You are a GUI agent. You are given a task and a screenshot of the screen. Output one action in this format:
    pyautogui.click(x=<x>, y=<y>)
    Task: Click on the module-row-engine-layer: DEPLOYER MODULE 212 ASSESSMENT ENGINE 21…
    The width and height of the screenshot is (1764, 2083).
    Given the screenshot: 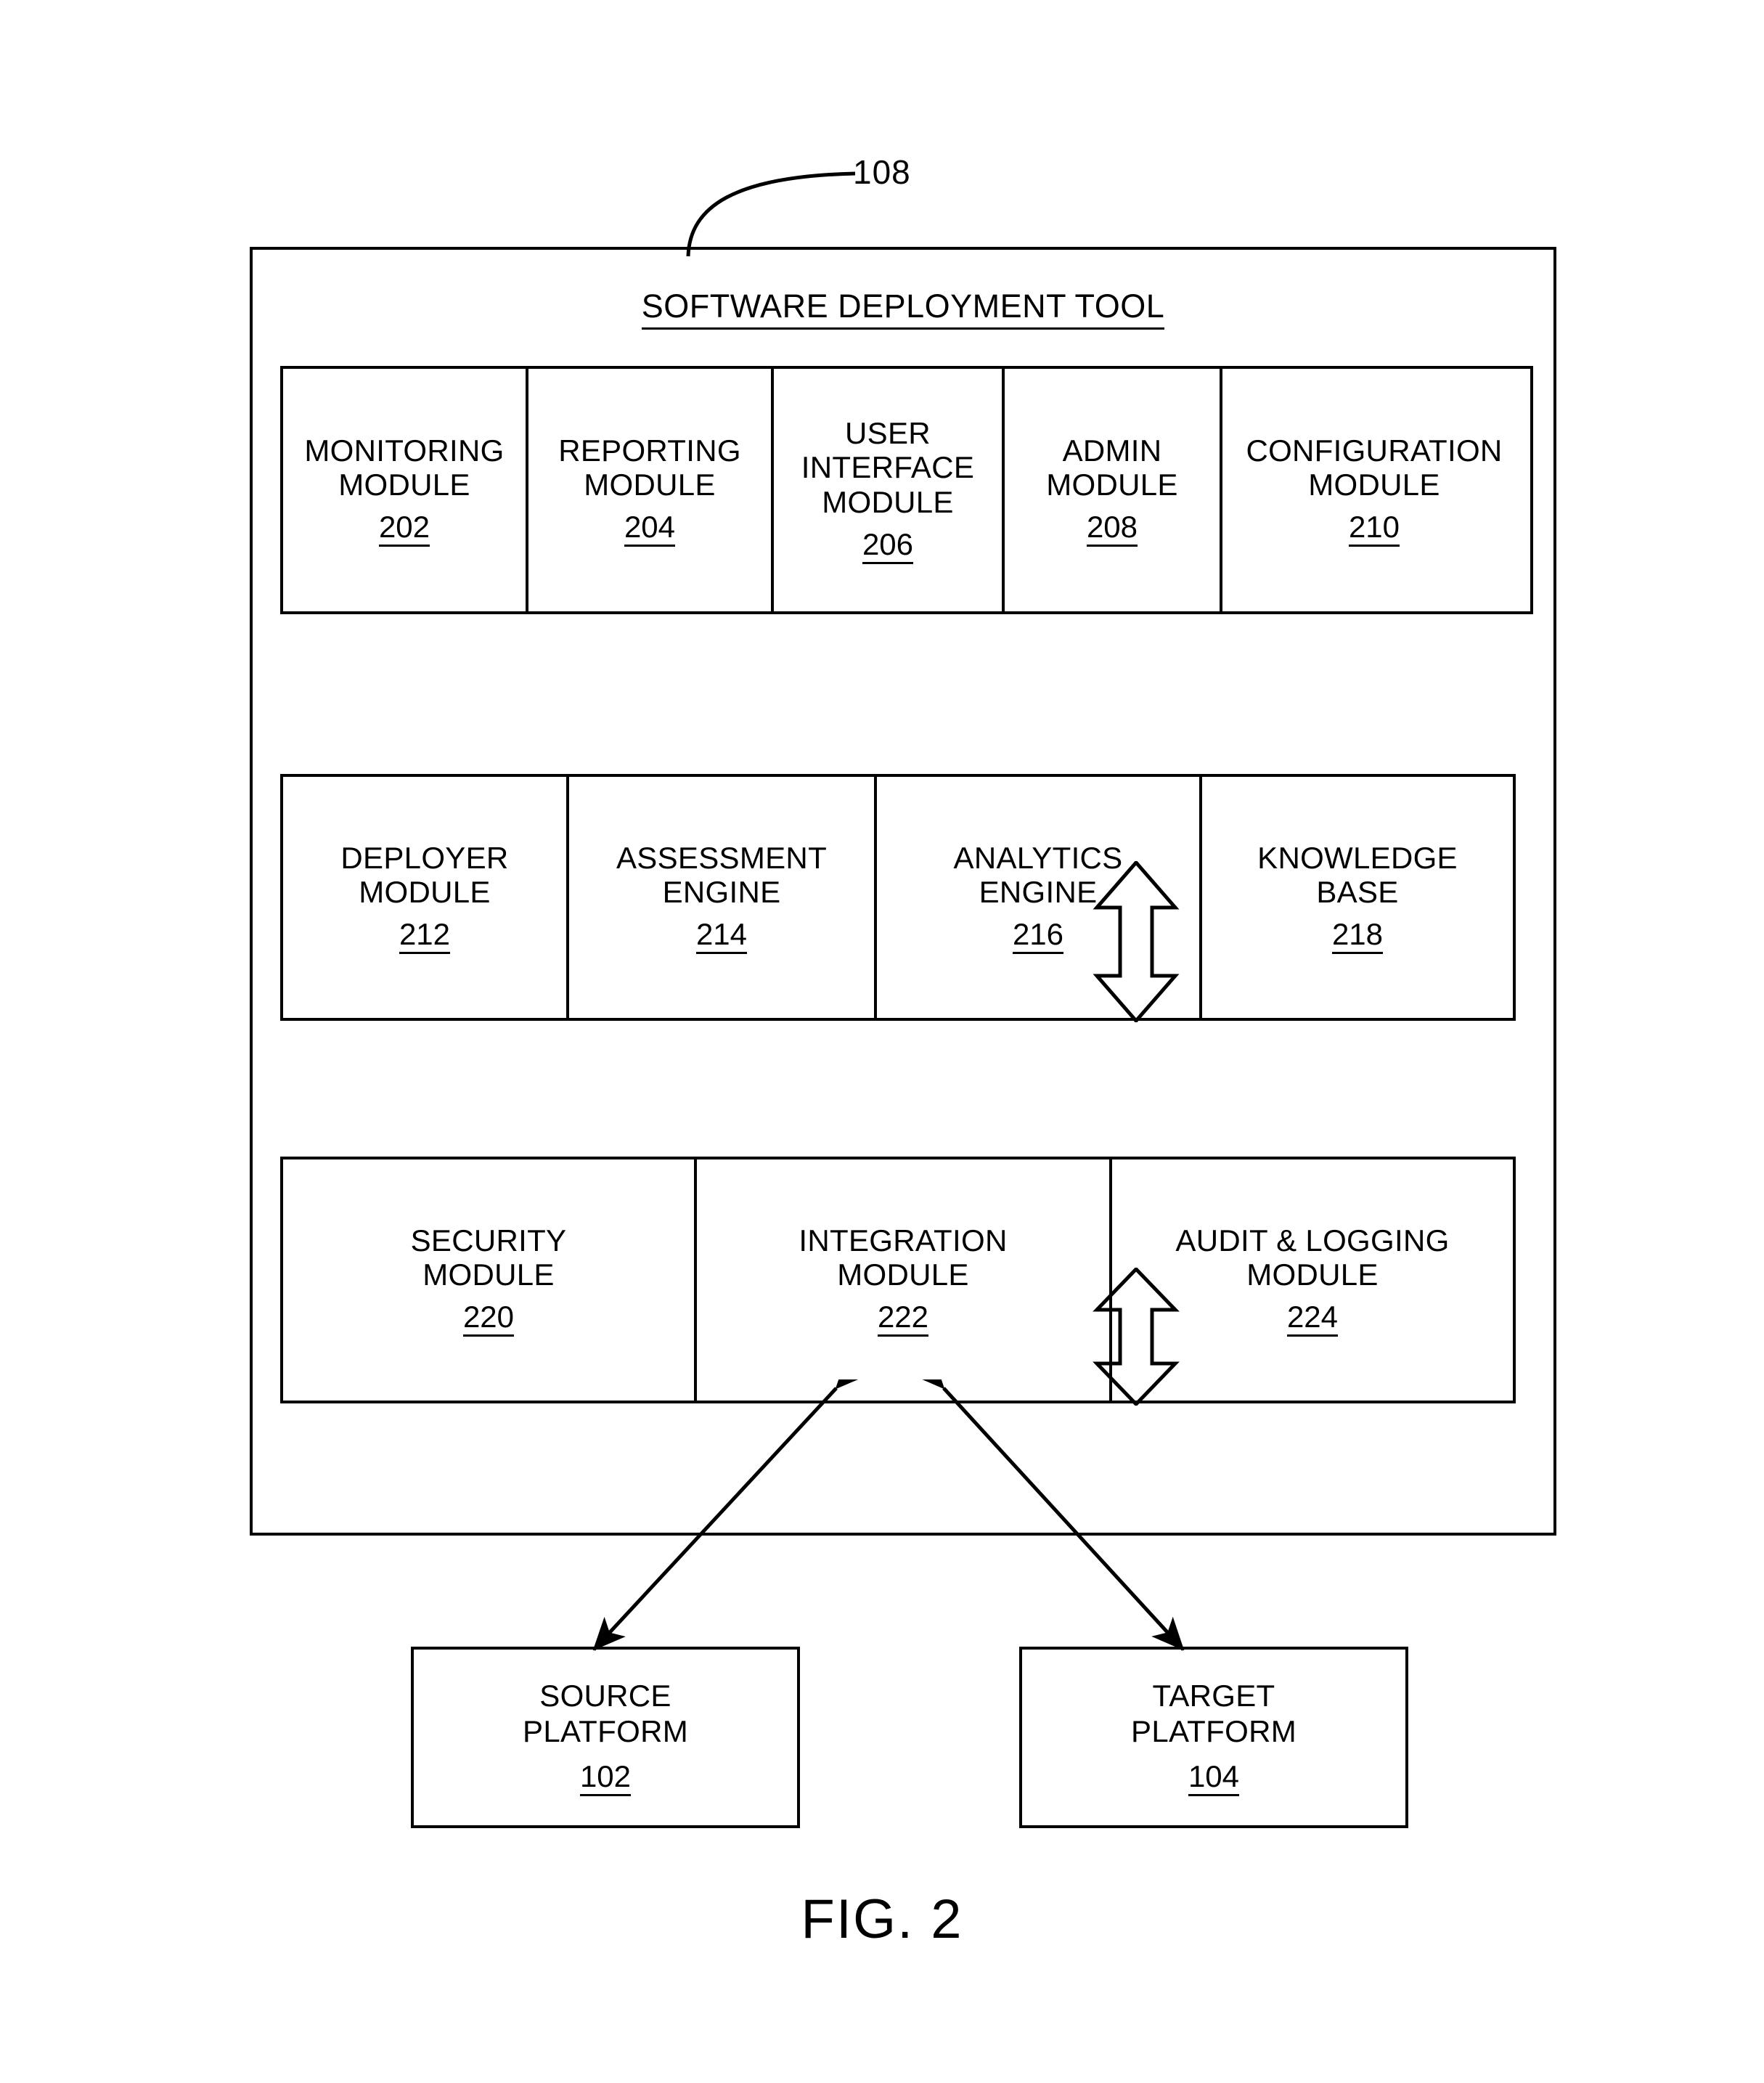 What is the action you would take?
    pyautogui.click(x=898, y=897)
    